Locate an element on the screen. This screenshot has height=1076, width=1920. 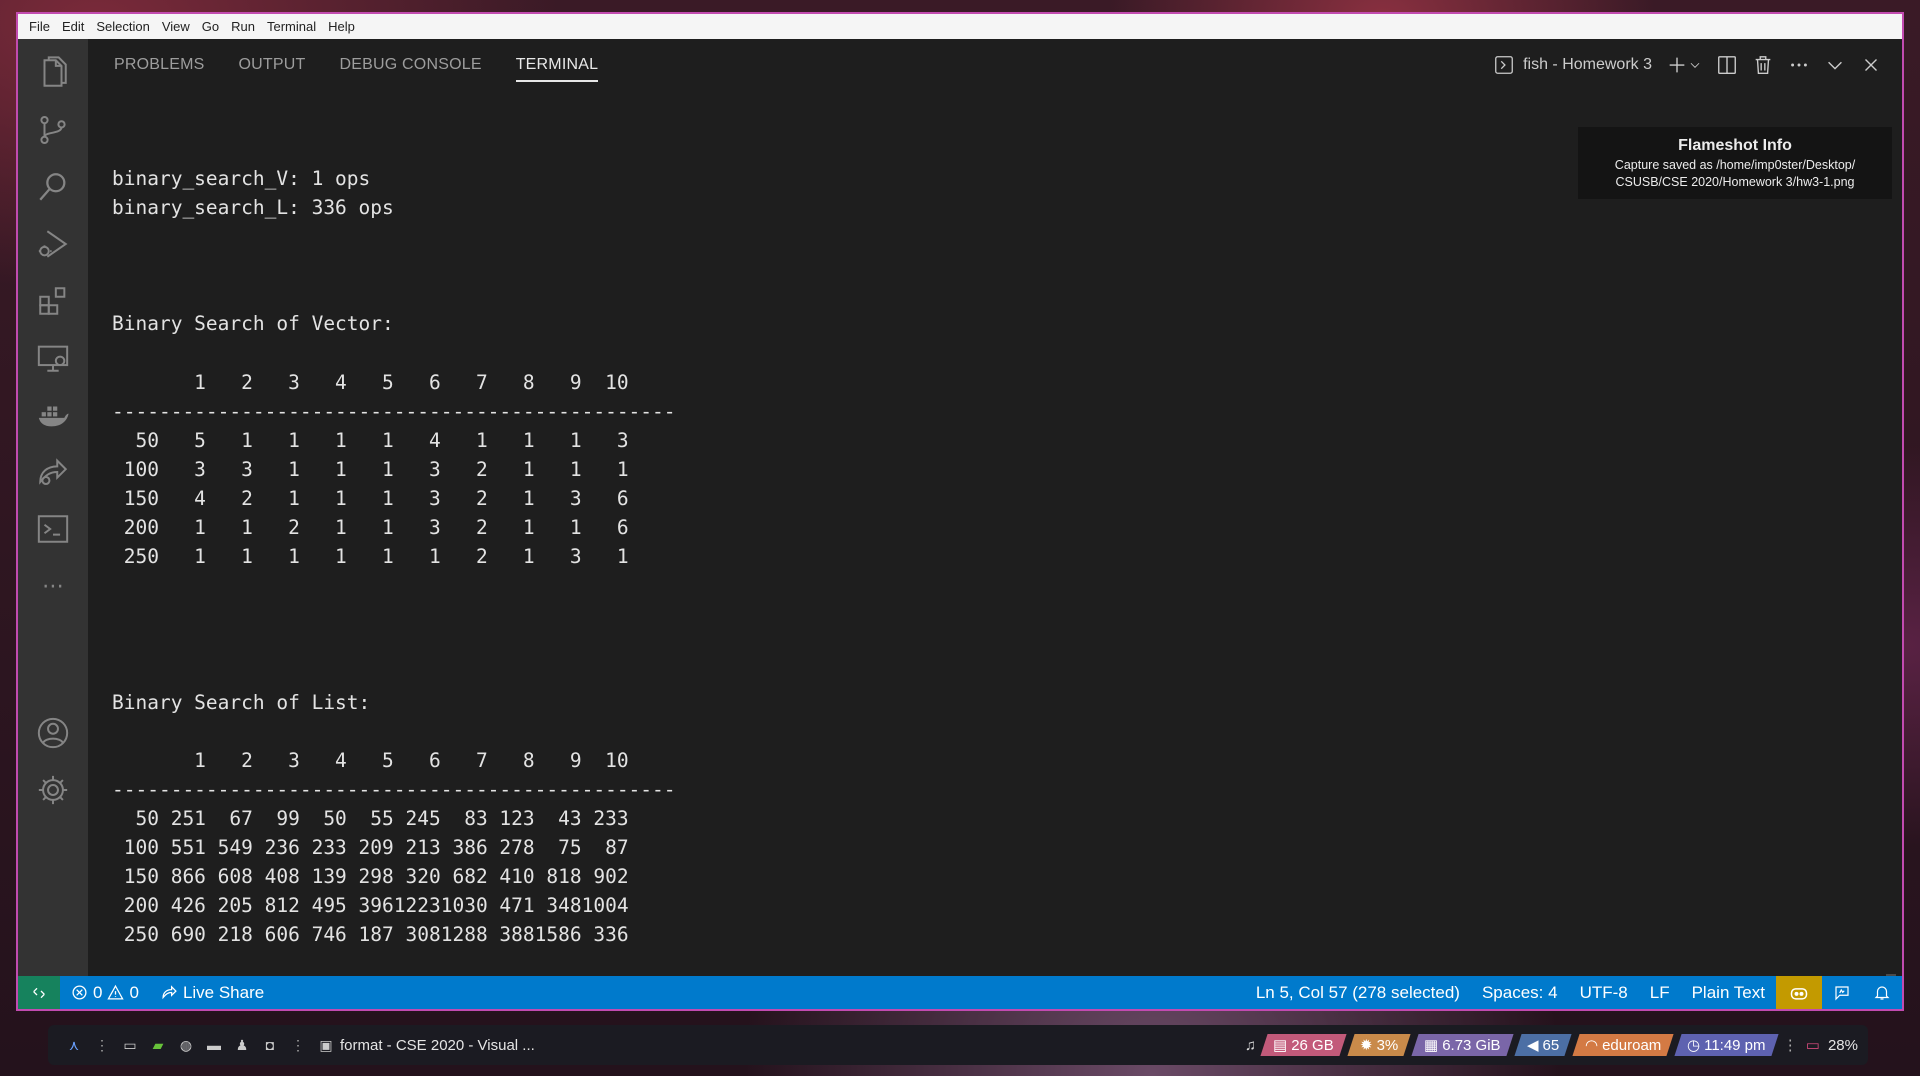
menu-go: Go is located at coordinates (210, 26).